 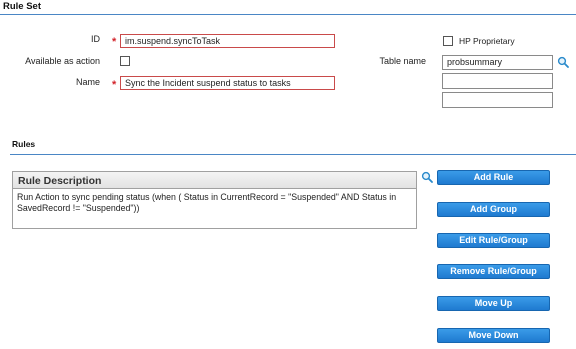 I want to click on add-group-button: Add Group, so click(x=493, y=209).